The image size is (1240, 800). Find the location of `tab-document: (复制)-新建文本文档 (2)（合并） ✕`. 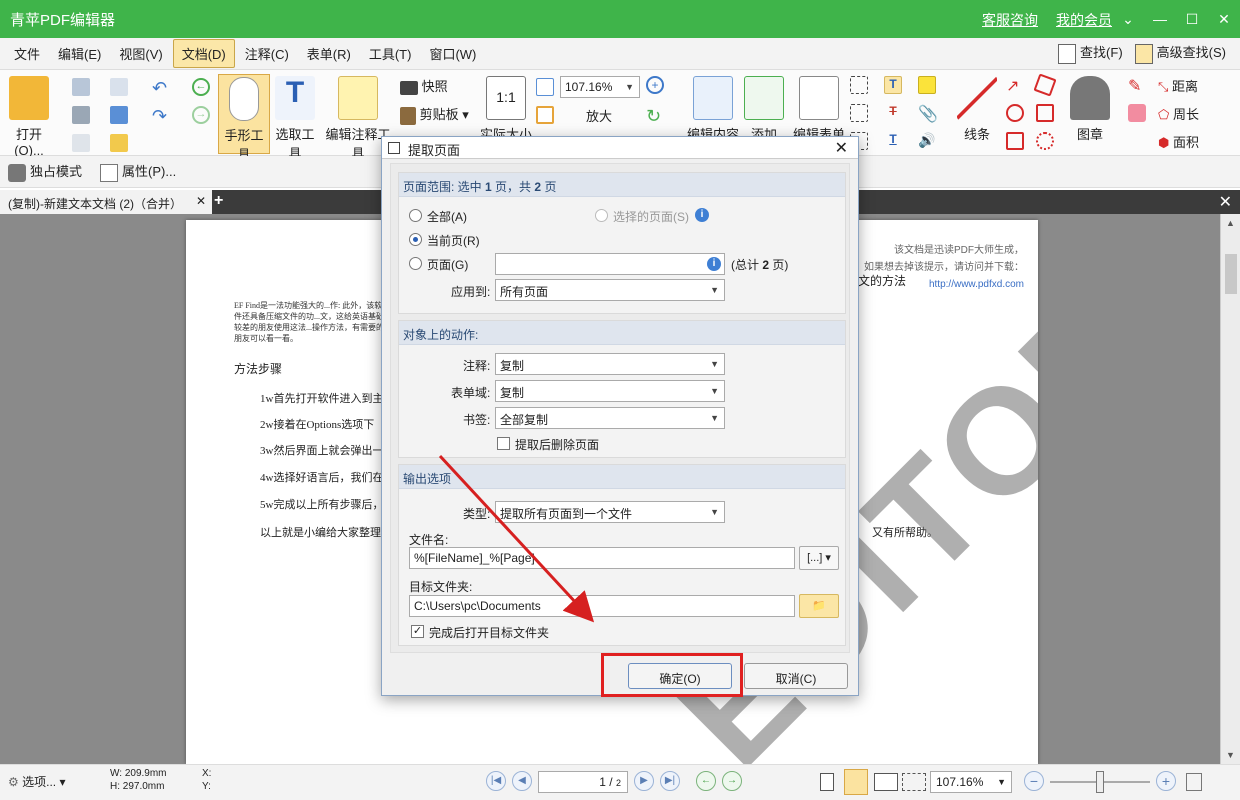

tab-document: (复制)-新建文本文档 (2)（合并） ✕ is located at coordinates (106, 202).